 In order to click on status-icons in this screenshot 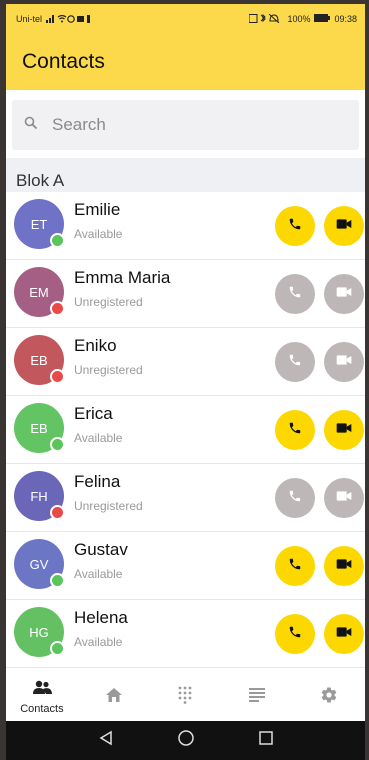, I will do `click(265, 19)`.